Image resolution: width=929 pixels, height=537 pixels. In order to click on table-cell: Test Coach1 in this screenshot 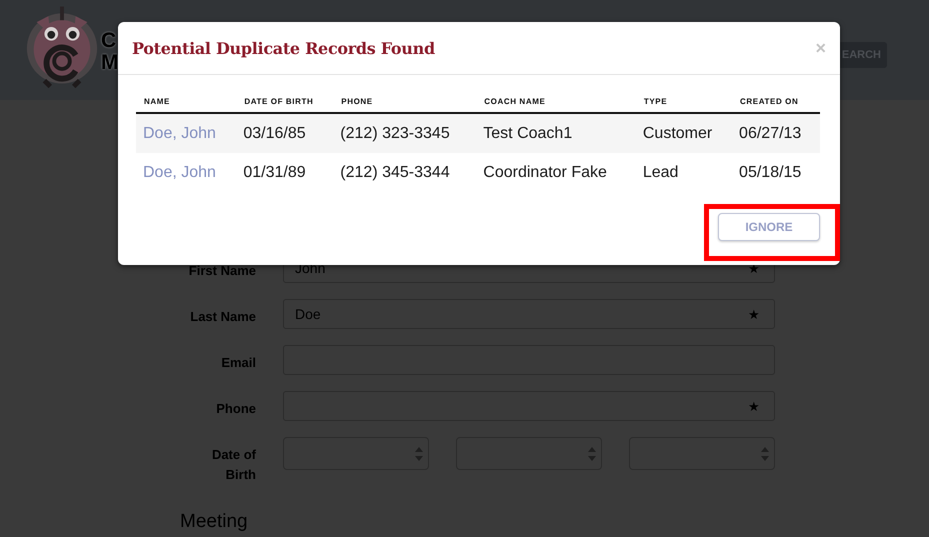, I will do `click(527, 133)`.